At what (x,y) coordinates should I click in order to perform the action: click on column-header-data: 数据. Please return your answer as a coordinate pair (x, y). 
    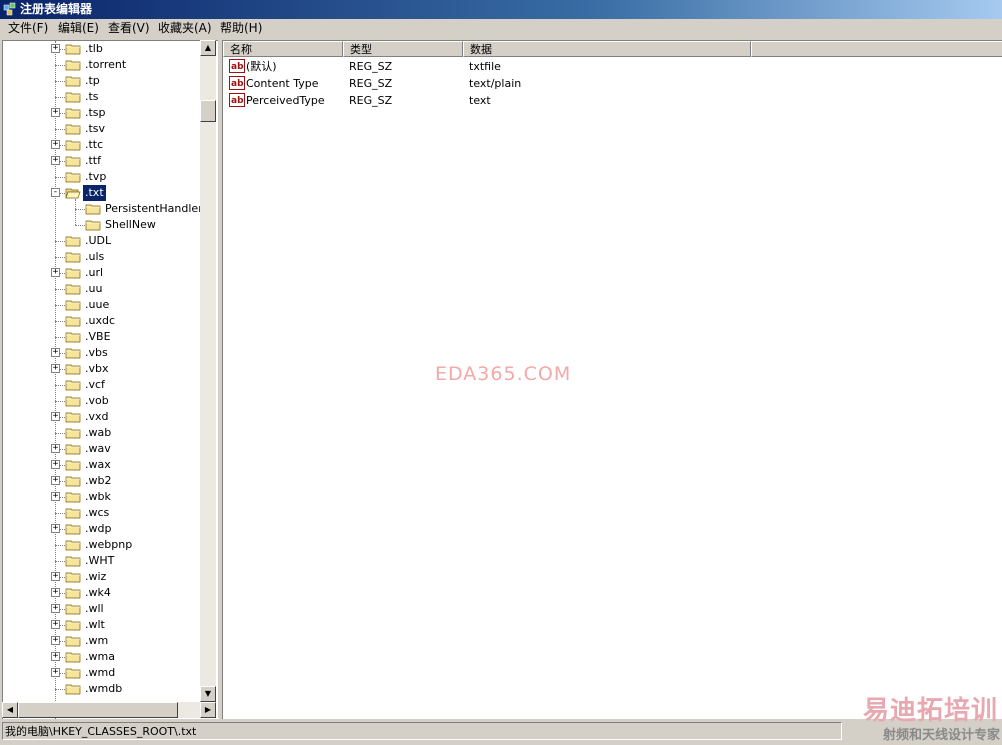
    Looking at the image, I should click on (607, 49).